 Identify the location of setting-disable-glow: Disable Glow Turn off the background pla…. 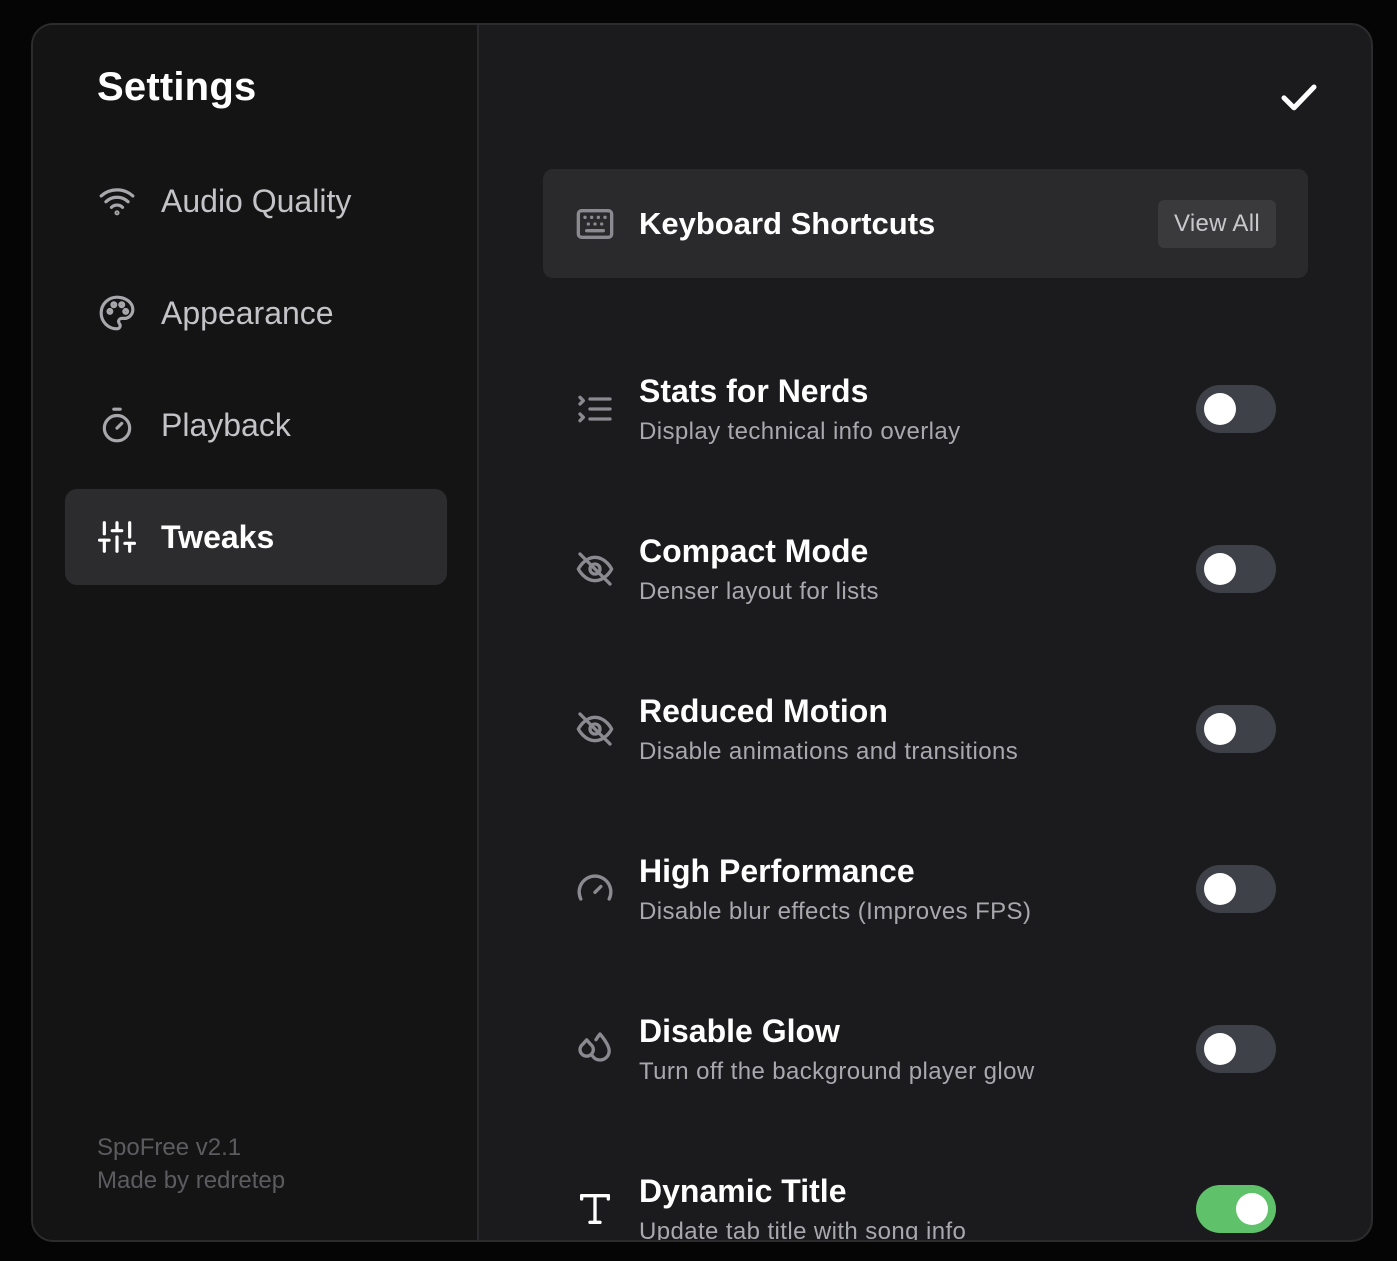
(925, 1049).